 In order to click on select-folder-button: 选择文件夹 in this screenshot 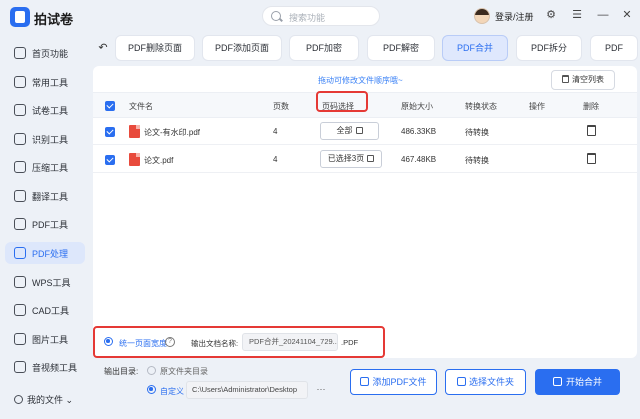, I will do `click(485, 382)`.